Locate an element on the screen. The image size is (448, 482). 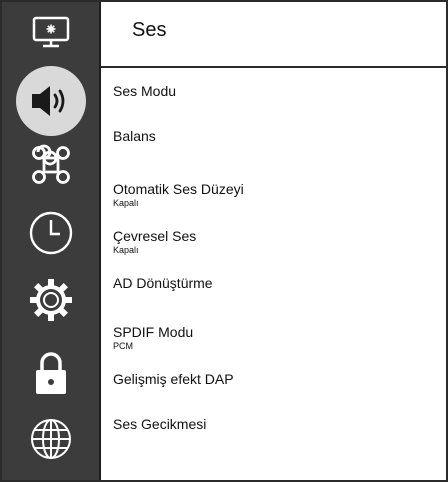
lock-icon is located at coordinates (50, 373).